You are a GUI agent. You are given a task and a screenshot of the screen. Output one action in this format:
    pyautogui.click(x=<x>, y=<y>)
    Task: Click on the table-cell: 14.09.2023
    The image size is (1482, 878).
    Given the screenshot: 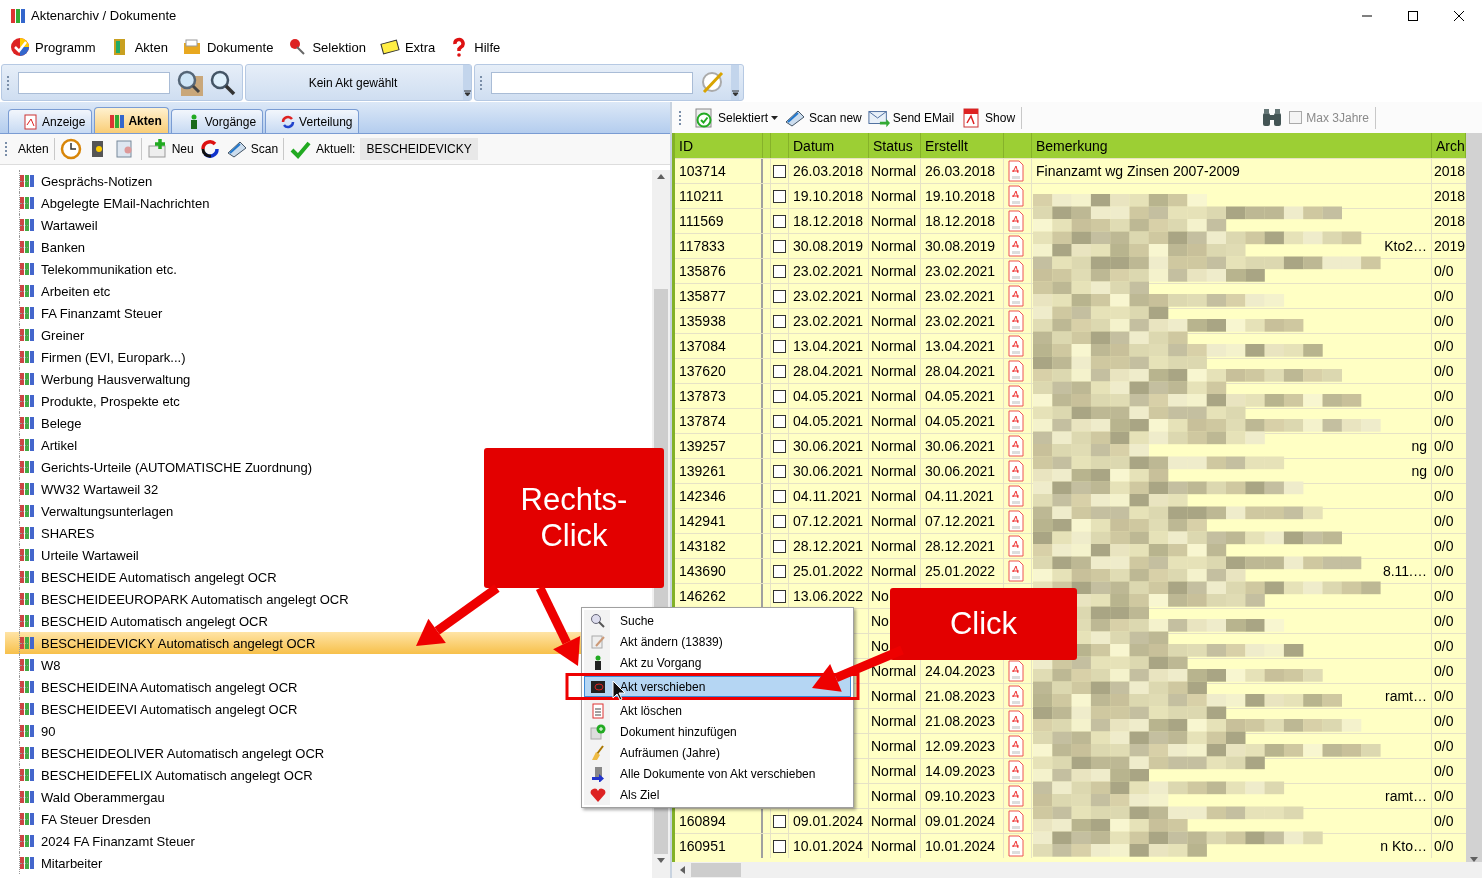 What is the action you would take?
    pyautogui.click(x=960, y=771)
    